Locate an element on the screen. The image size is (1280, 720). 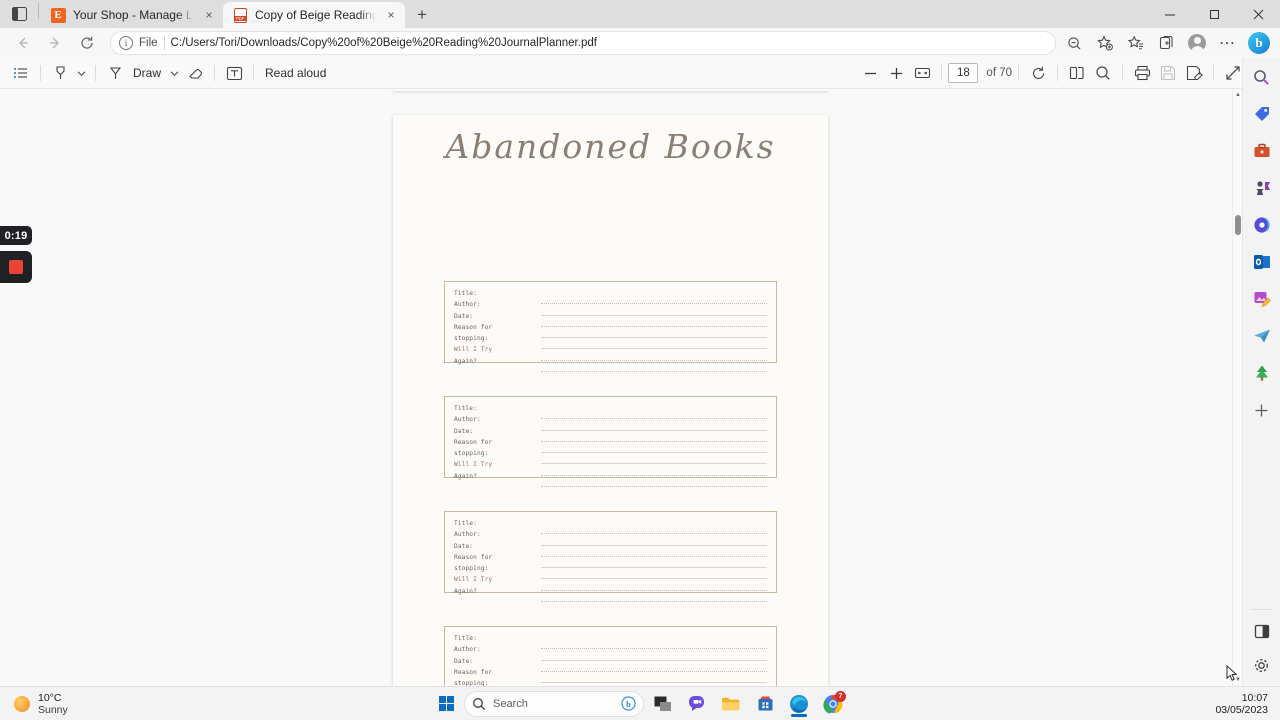
sidebar-add-icon is located at coordinates (1262, 410).